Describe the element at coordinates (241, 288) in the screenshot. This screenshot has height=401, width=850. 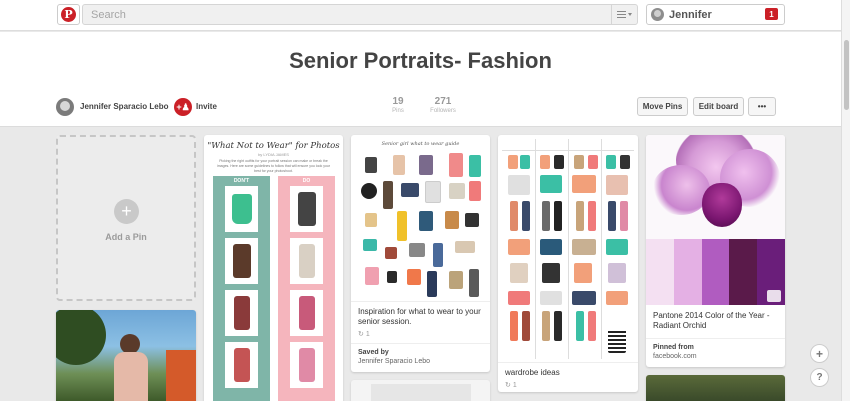
I see `dont-column: DON'T` at that location.